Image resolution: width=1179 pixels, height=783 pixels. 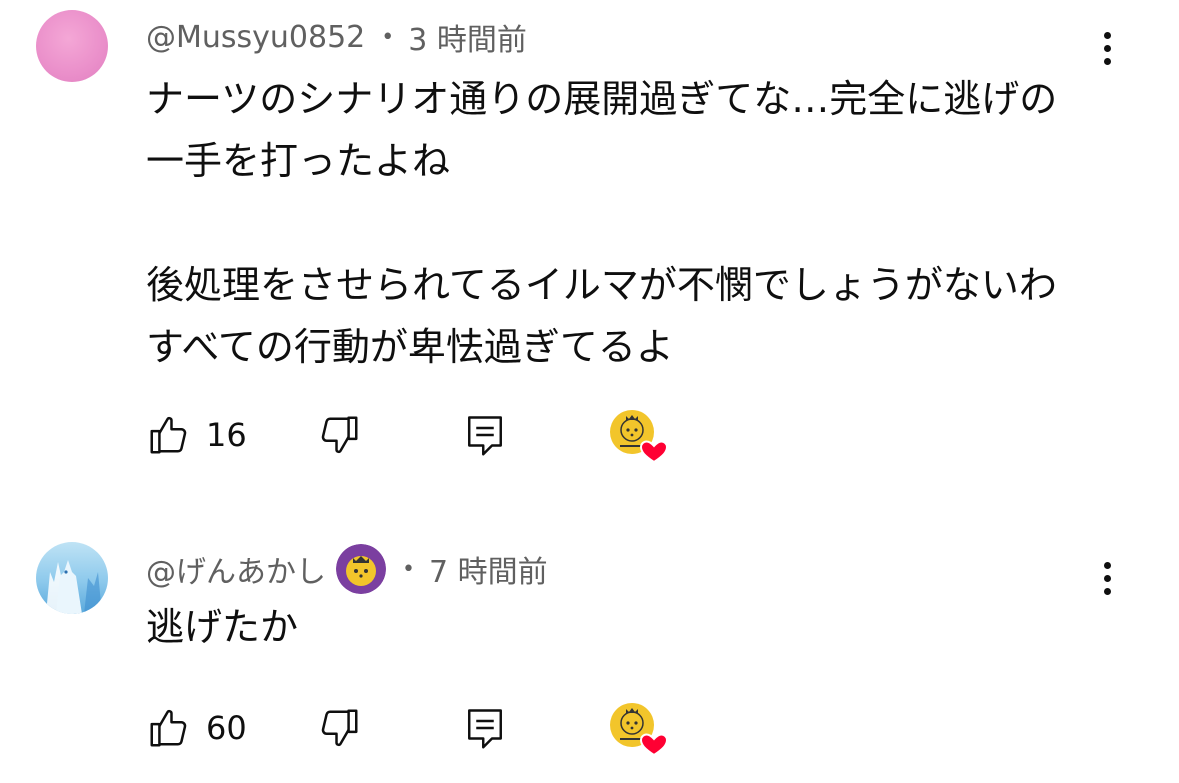 I want to click on like-count: 16, so click(x=226, y=435).